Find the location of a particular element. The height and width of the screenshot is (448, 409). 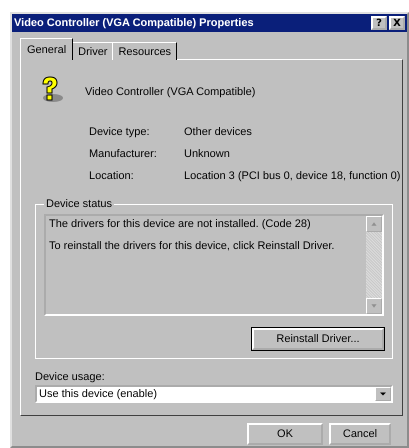

device-name: Video Controller (VGA Compatible) is located at coordinates (170, 92).